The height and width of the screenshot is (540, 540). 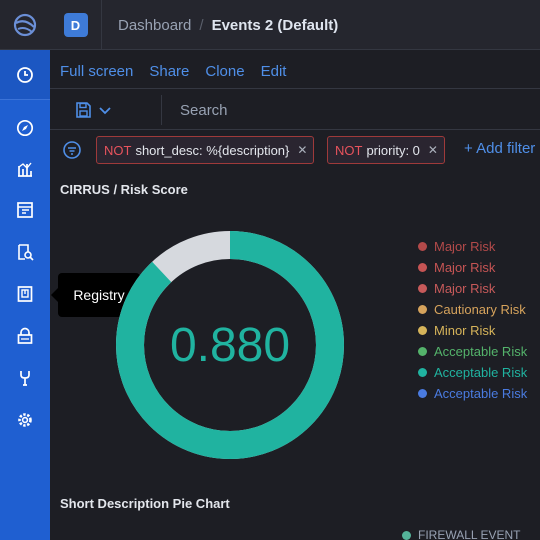 I want to click on filter-options-button, so click(x=72, y=150).